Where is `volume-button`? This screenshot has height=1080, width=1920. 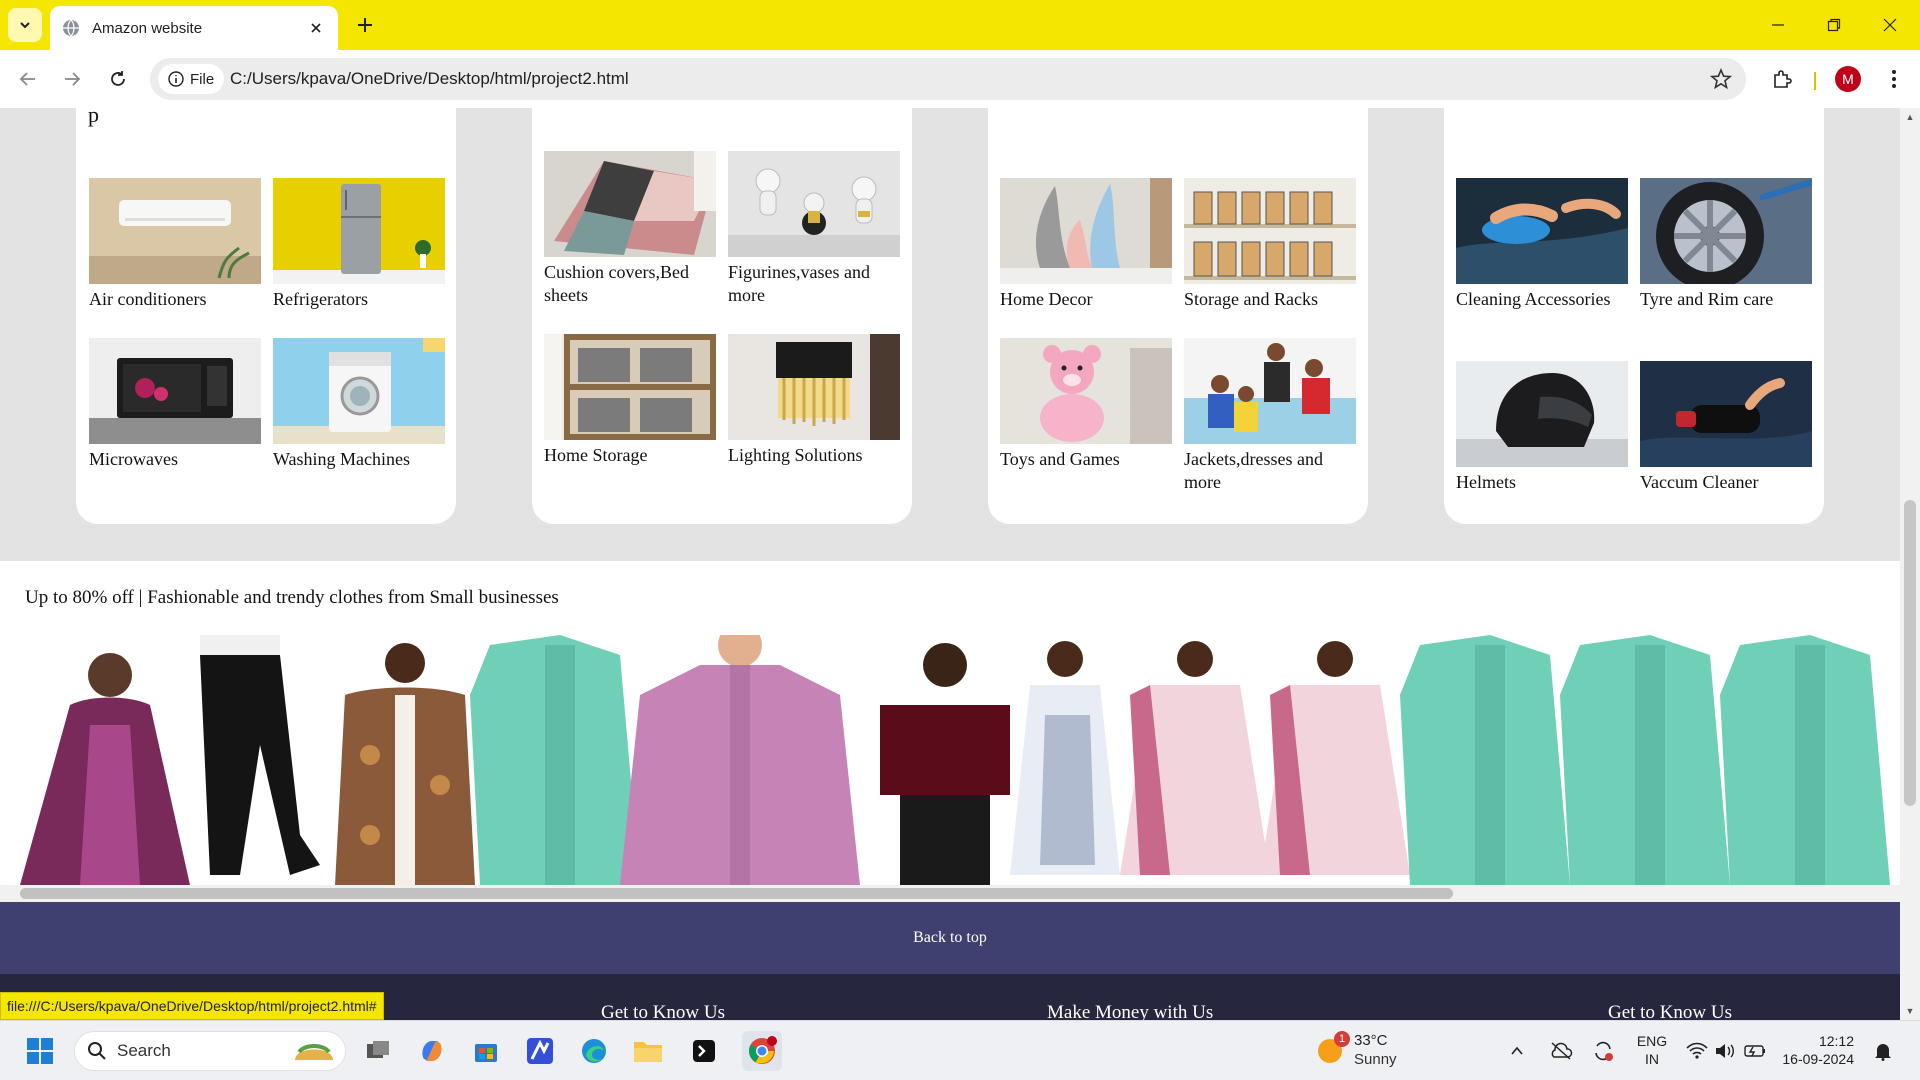
volume-button is located at coordinates (1725, 1051).